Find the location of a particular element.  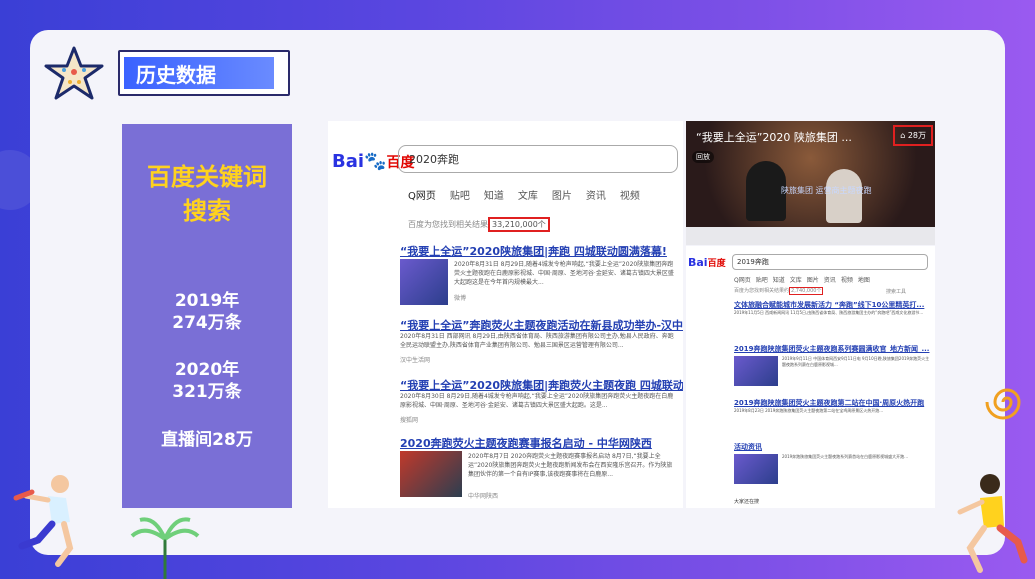

keyword-line-1: 百度关键词 is located at coordinates (207, 177).